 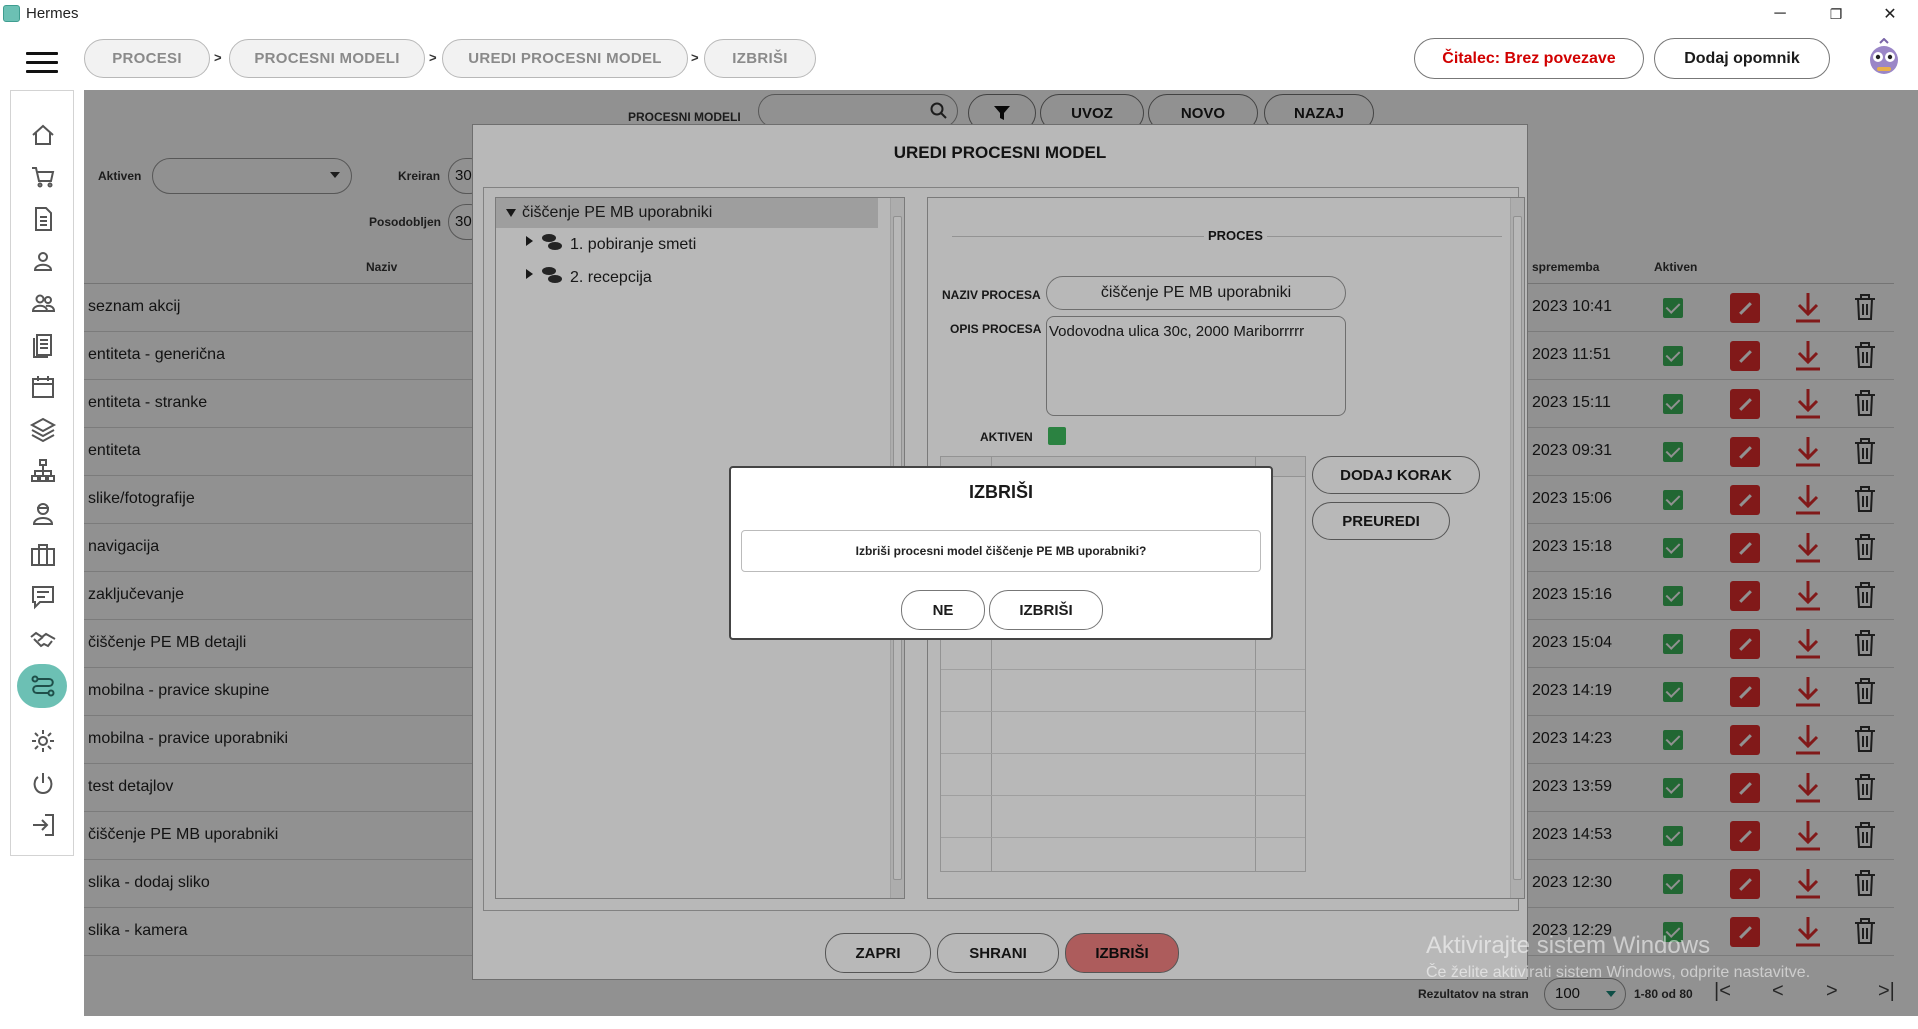 What do you see at coordinates (43, 387) in the screenshot?
I see `calendar-icon` at bounding box center [43, 387].